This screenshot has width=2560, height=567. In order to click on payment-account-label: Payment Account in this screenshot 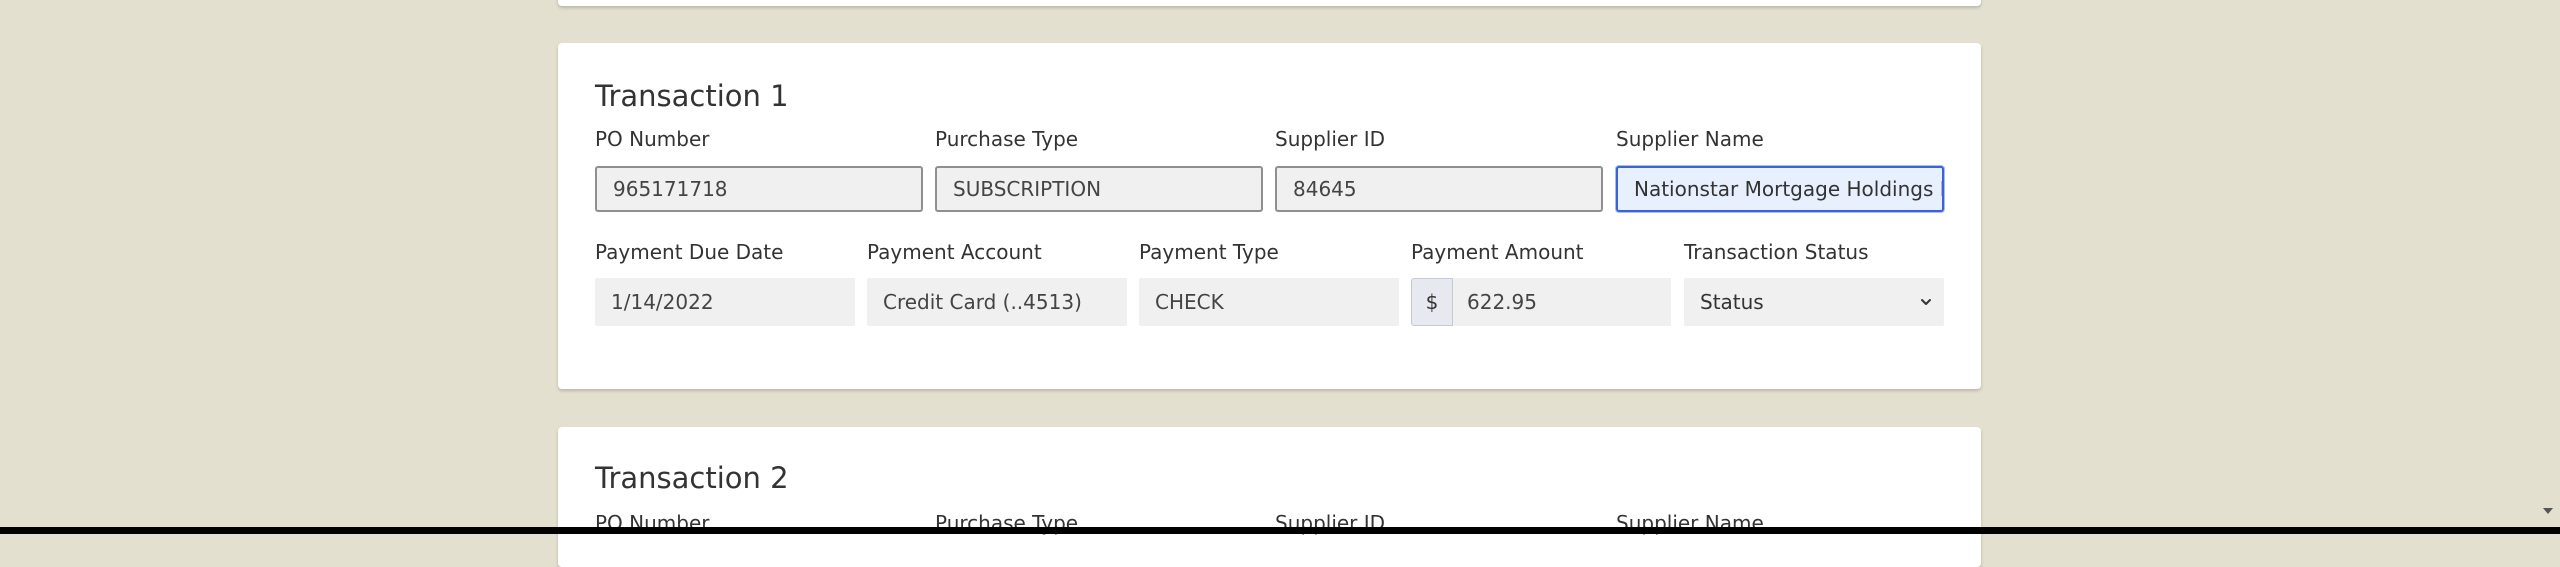, I will do `click(954, 252)`.